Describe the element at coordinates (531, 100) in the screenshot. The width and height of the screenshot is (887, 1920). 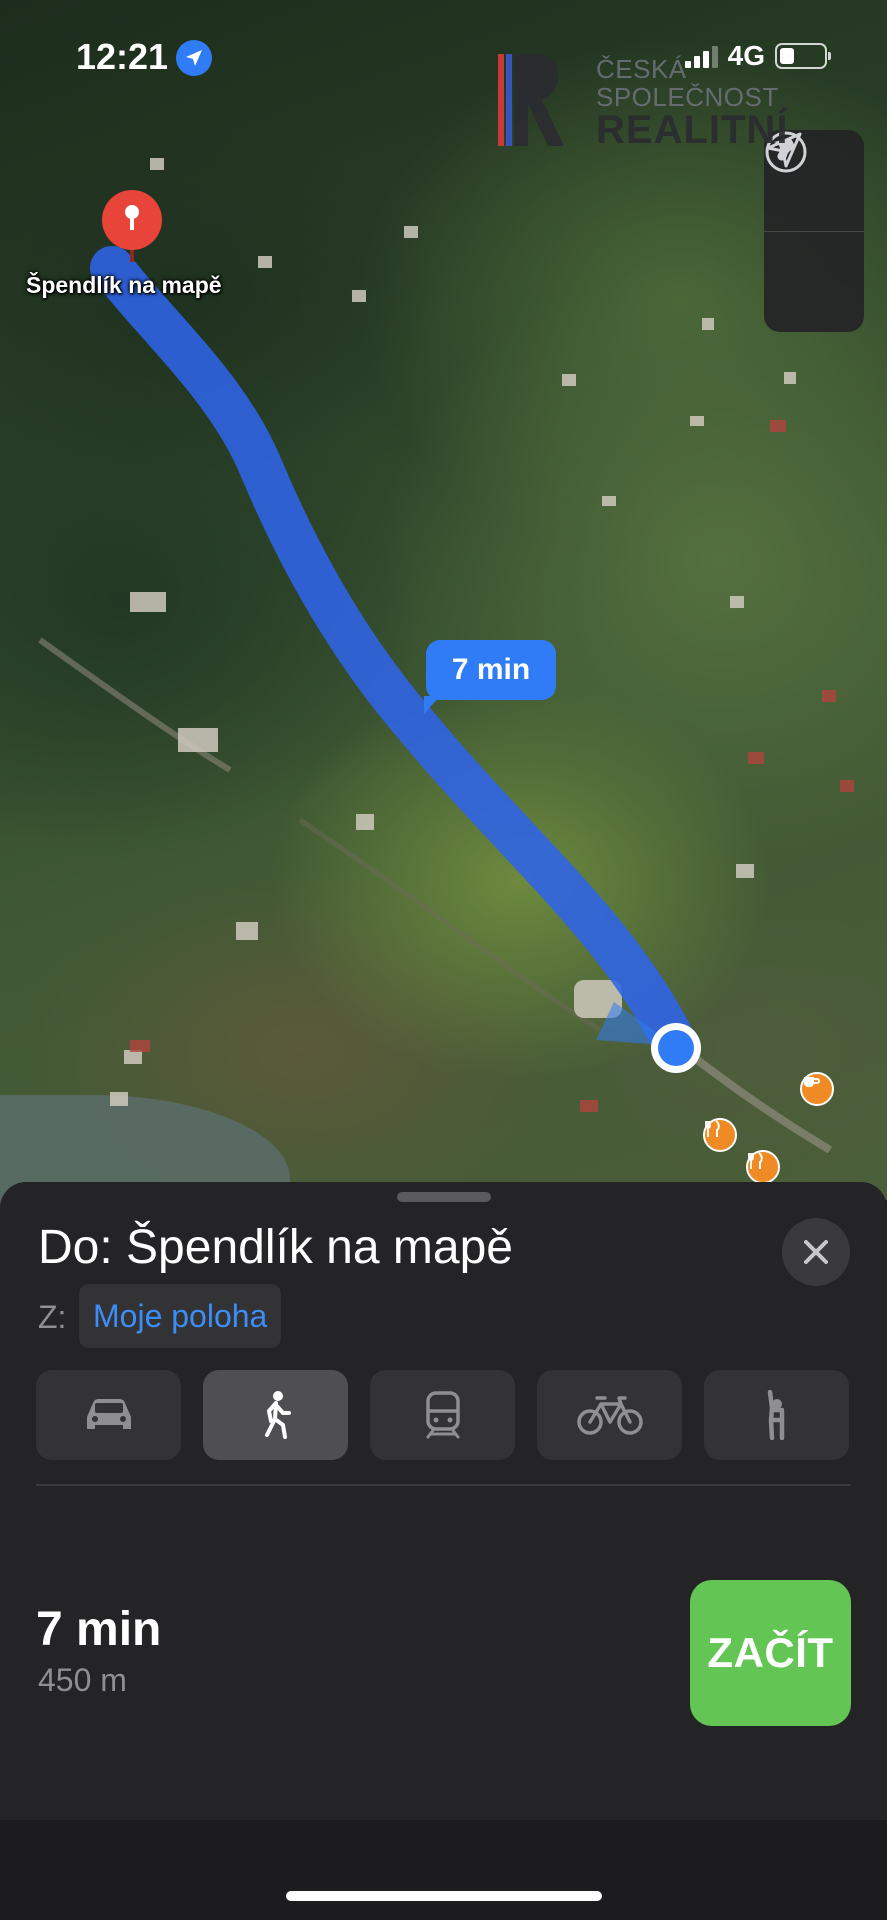
I see `realty-logo` at that location.